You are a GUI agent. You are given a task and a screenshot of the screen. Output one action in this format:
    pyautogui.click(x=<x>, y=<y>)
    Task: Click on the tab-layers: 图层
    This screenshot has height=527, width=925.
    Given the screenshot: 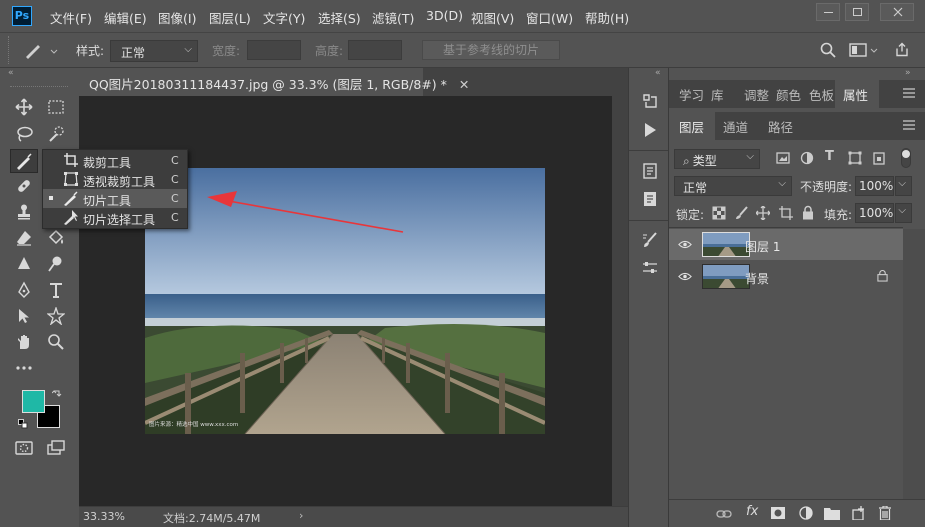 What is the action you would take?
    pyautogui.click(x=691, y=126)
    